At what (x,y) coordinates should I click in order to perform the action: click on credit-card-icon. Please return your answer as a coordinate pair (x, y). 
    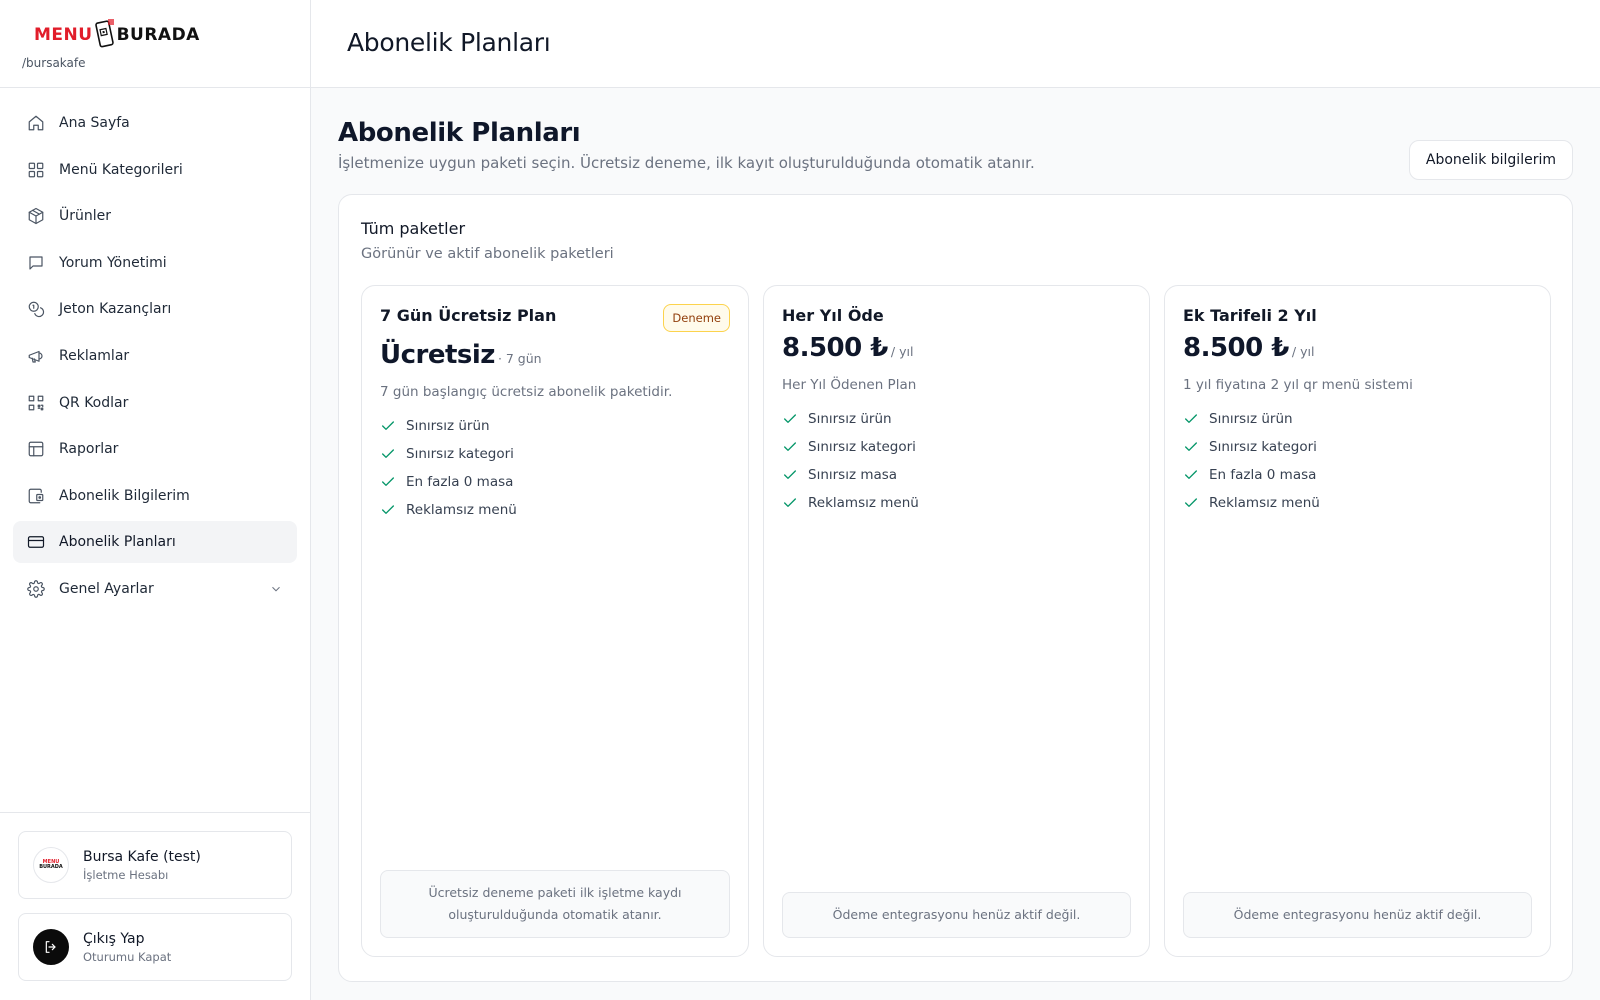
    Looking at the image, I should click on (36, 542).